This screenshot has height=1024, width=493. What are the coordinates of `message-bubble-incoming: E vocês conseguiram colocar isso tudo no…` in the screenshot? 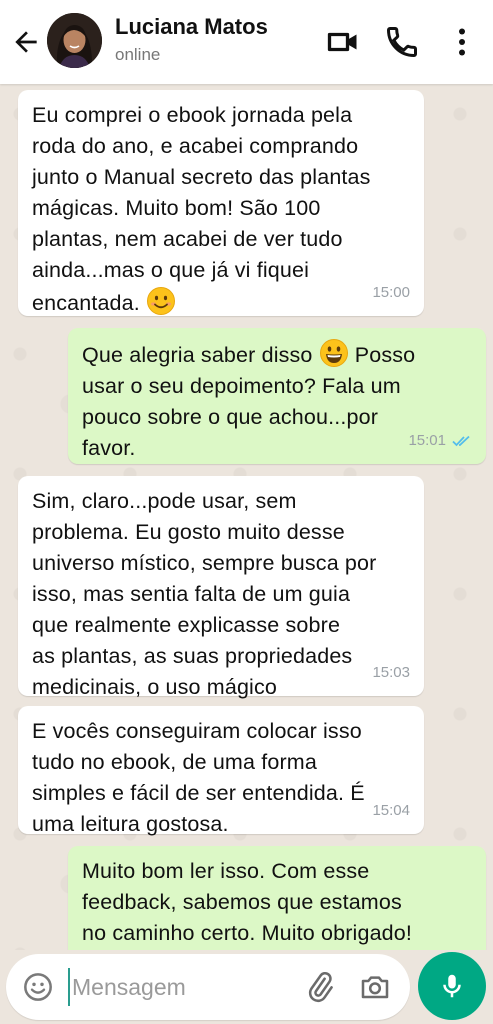 It's located at (221, 771).